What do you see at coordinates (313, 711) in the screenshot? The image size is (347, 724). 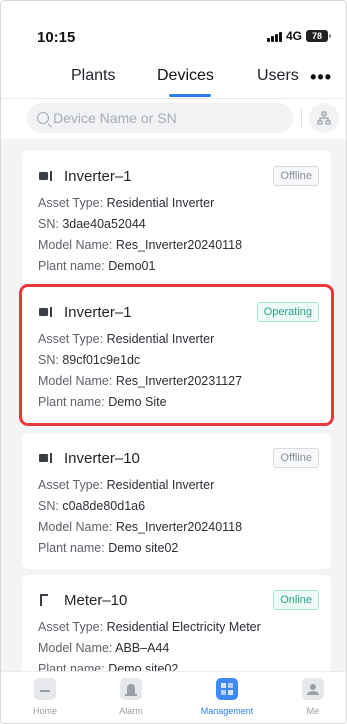 I see `nav-label: Me` at bounding box center [313, 711].